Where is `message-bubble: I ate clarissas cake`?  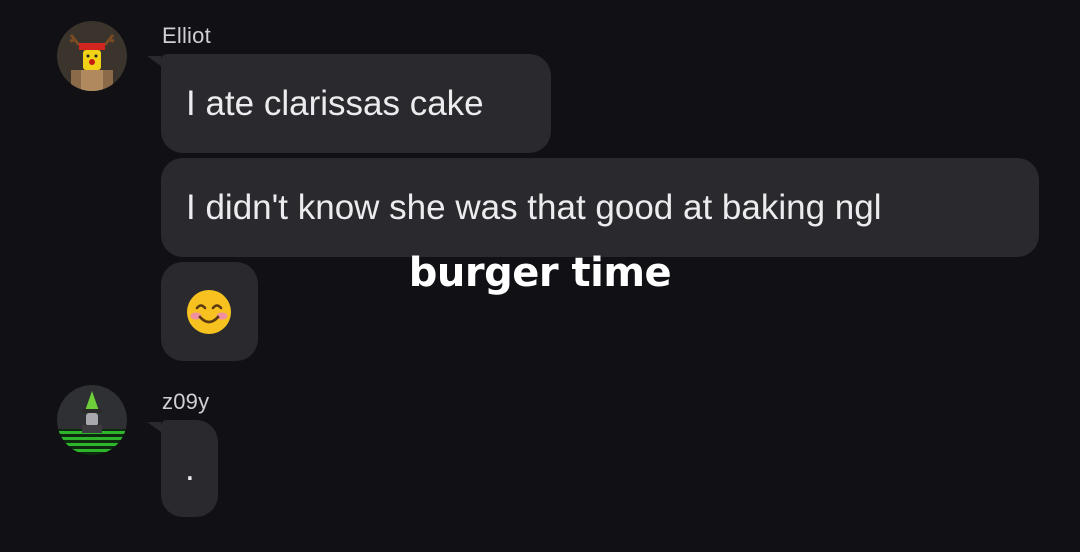
message-bubble: I ate clarissas cake is located at coordinates (356, 103).